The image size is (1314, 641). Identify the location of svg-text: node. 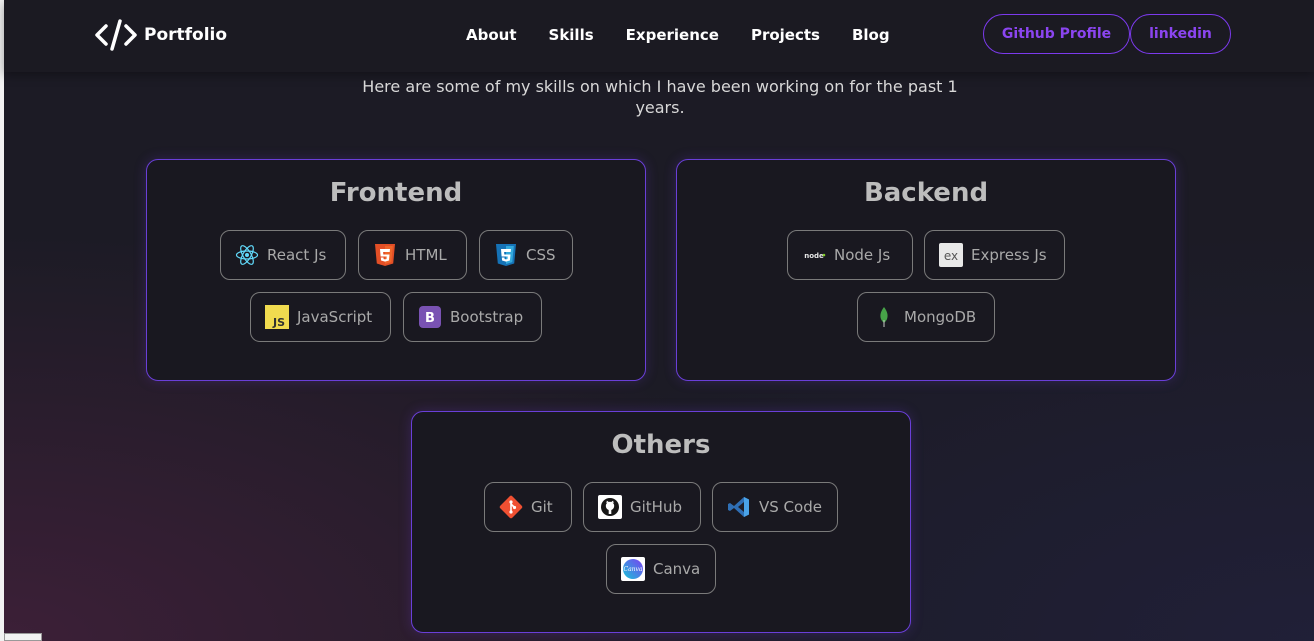
(814, 256).